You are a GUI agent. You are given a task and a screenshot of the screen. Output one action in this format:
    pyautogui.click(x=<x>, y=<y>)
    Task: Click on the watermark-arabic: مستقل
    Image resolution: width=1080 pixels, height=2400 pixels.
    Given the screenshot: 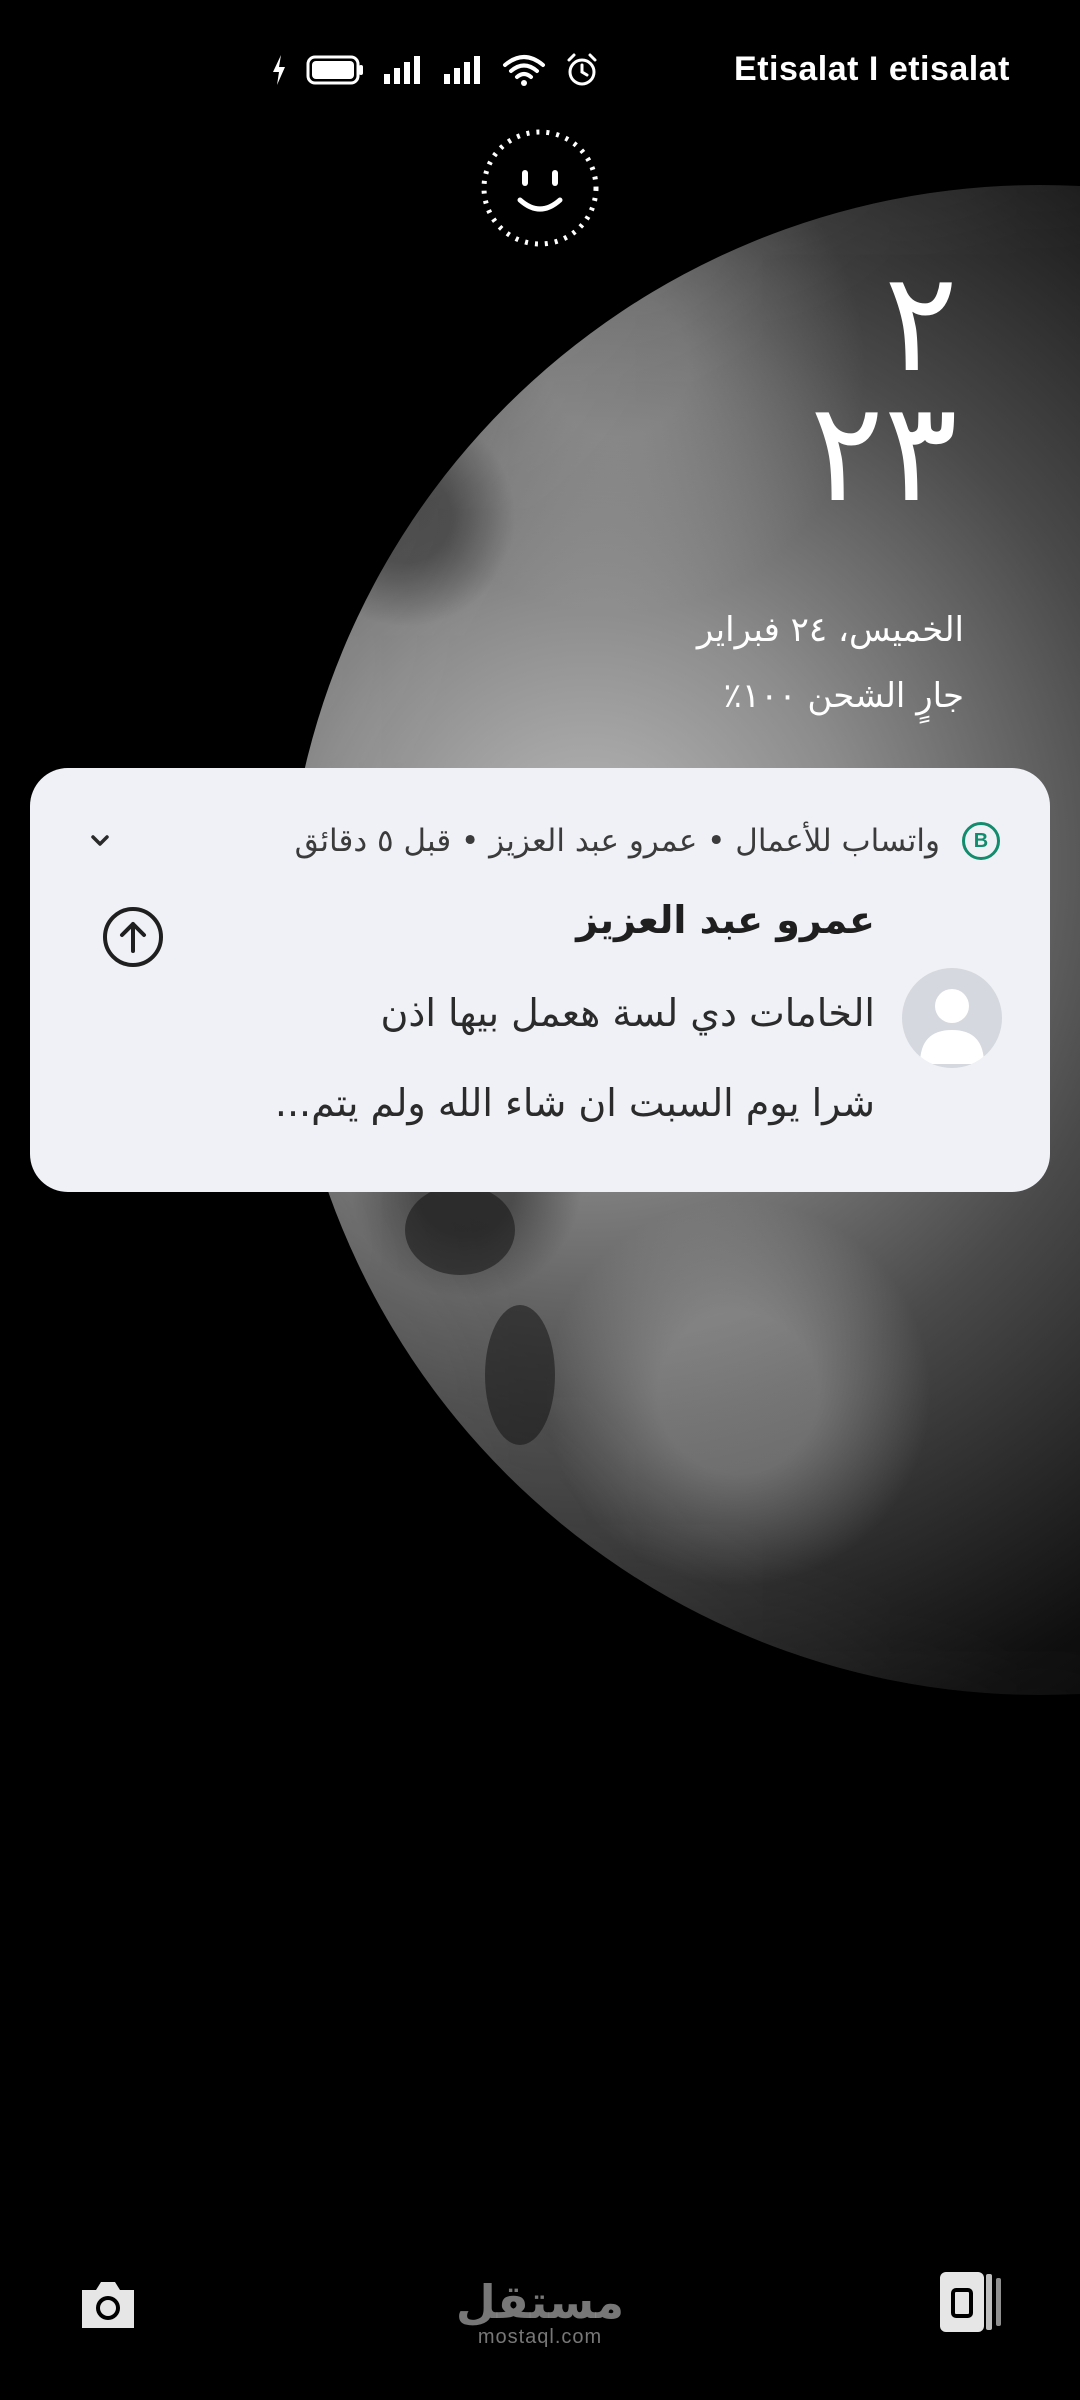 What is the action you would take?
    pyautogui.click(x=540, y=2302)
    